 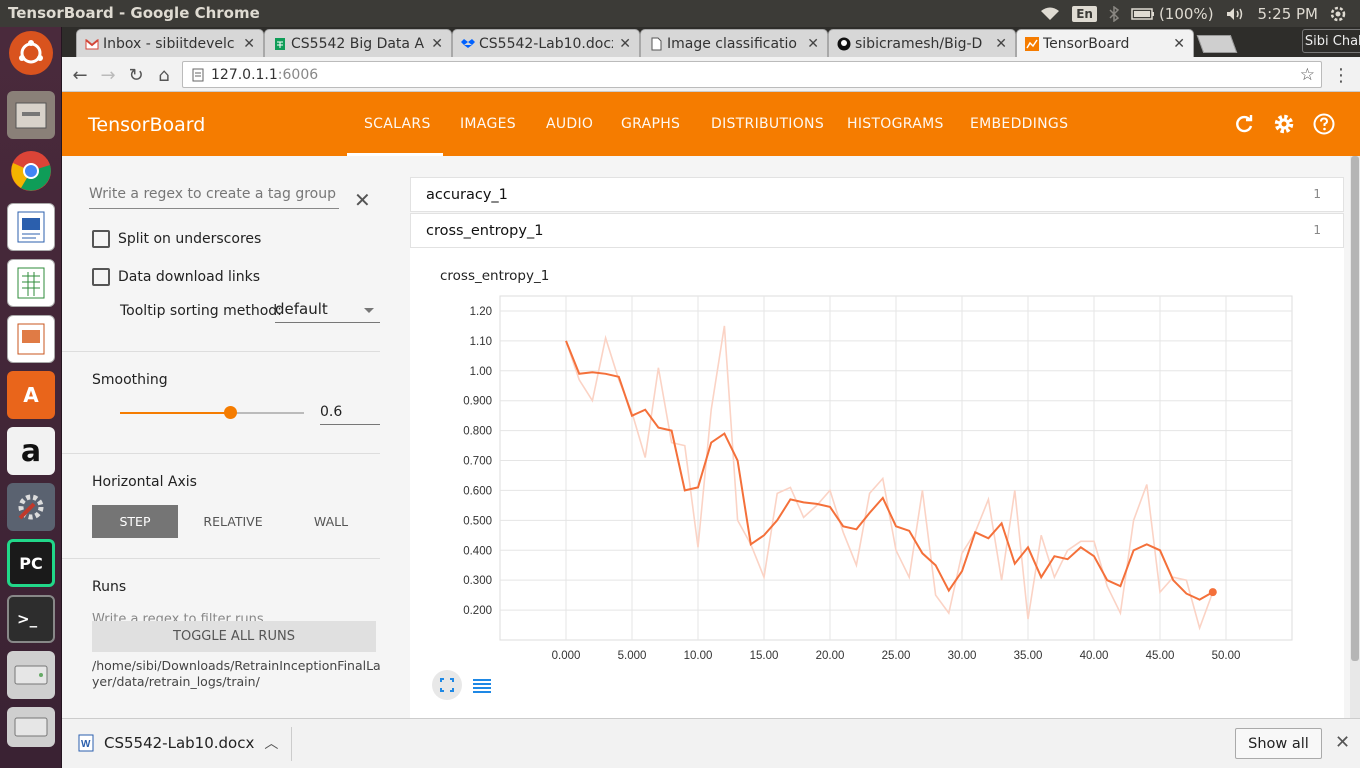 I want to click on clock: 5:25 PM, so click(x=1288, y=14).